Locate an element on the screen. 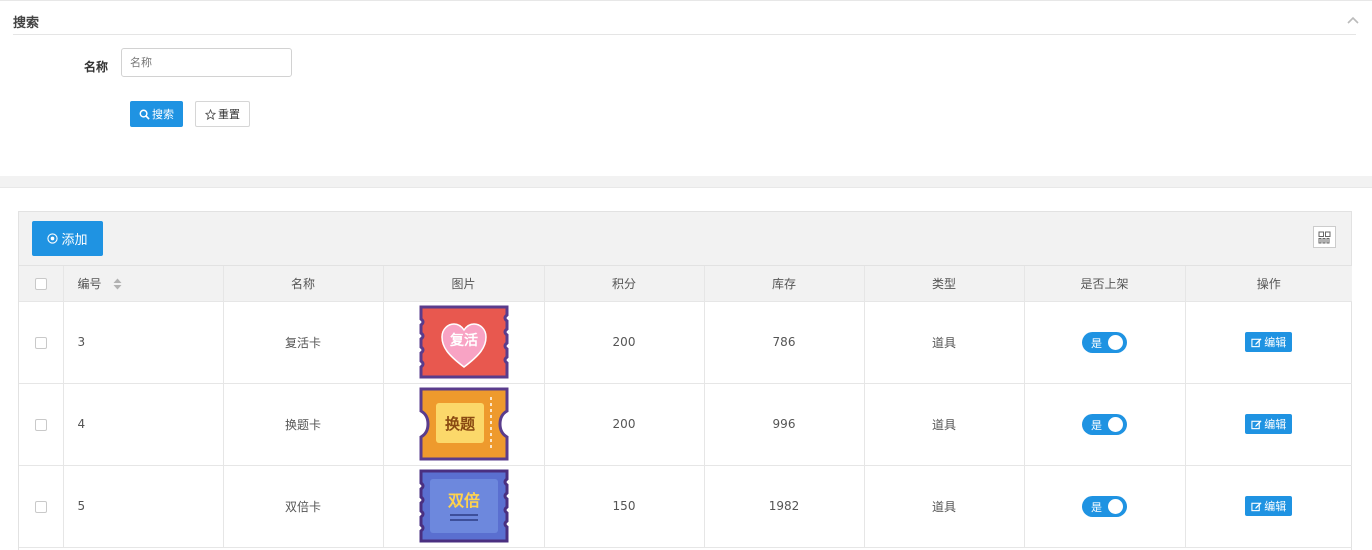  header-checkbox-cell is located at coordinates (41, 284).